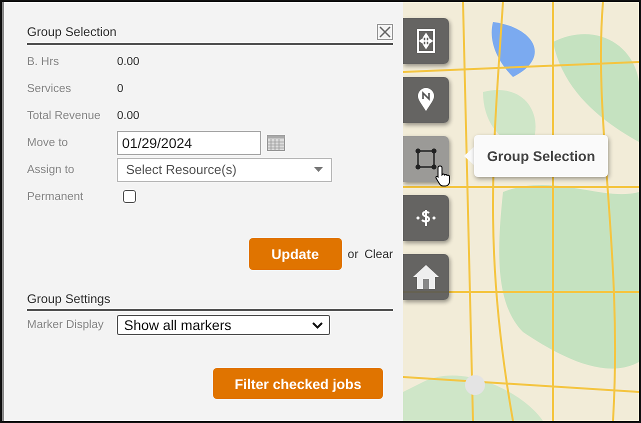 The image size is (641, 423). Describe the element at coordinates (129, 196) in the screenshot. I see `permanent-checkbox` at that location.